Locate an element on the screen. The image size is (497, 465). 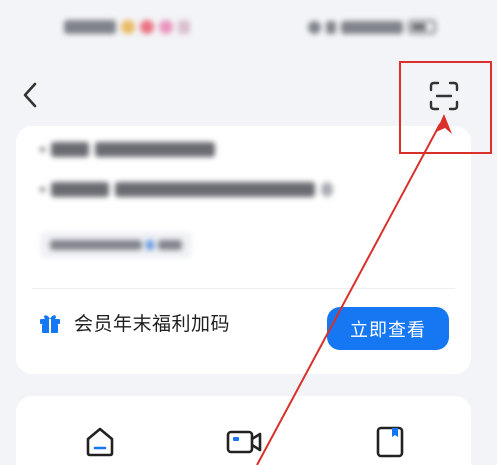
tool-video is located at coordinates (244, 442).